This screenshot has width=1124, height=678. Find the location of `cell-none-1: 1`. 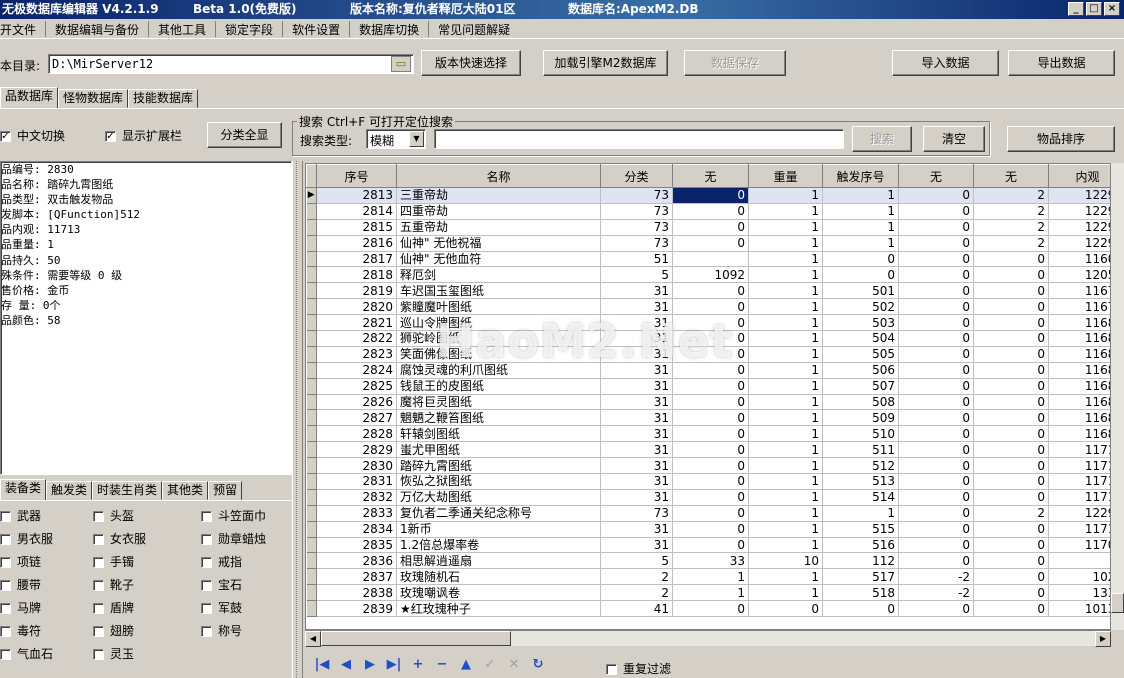

cell-none-1: 1 is located at coordinates (710, 577).